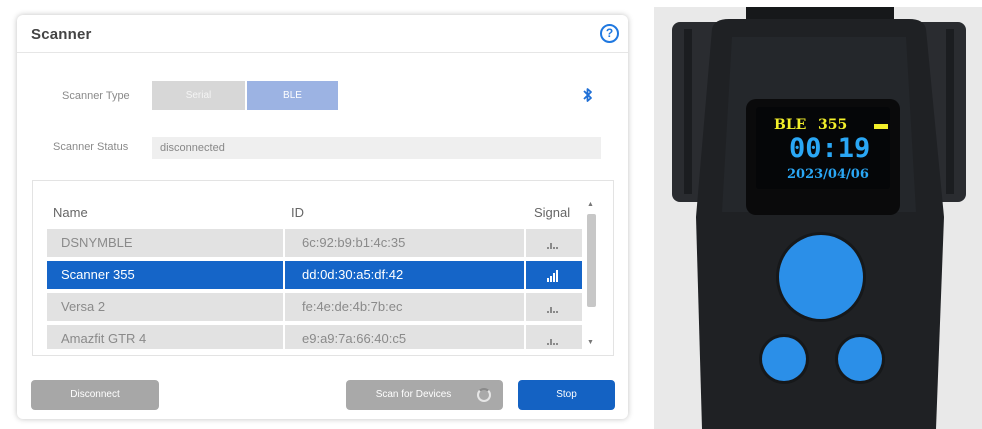 Image resolution: width=982 pixels, height=429 pixels. I want to click on disconnect-button: Disconnect, so click(95, 395).